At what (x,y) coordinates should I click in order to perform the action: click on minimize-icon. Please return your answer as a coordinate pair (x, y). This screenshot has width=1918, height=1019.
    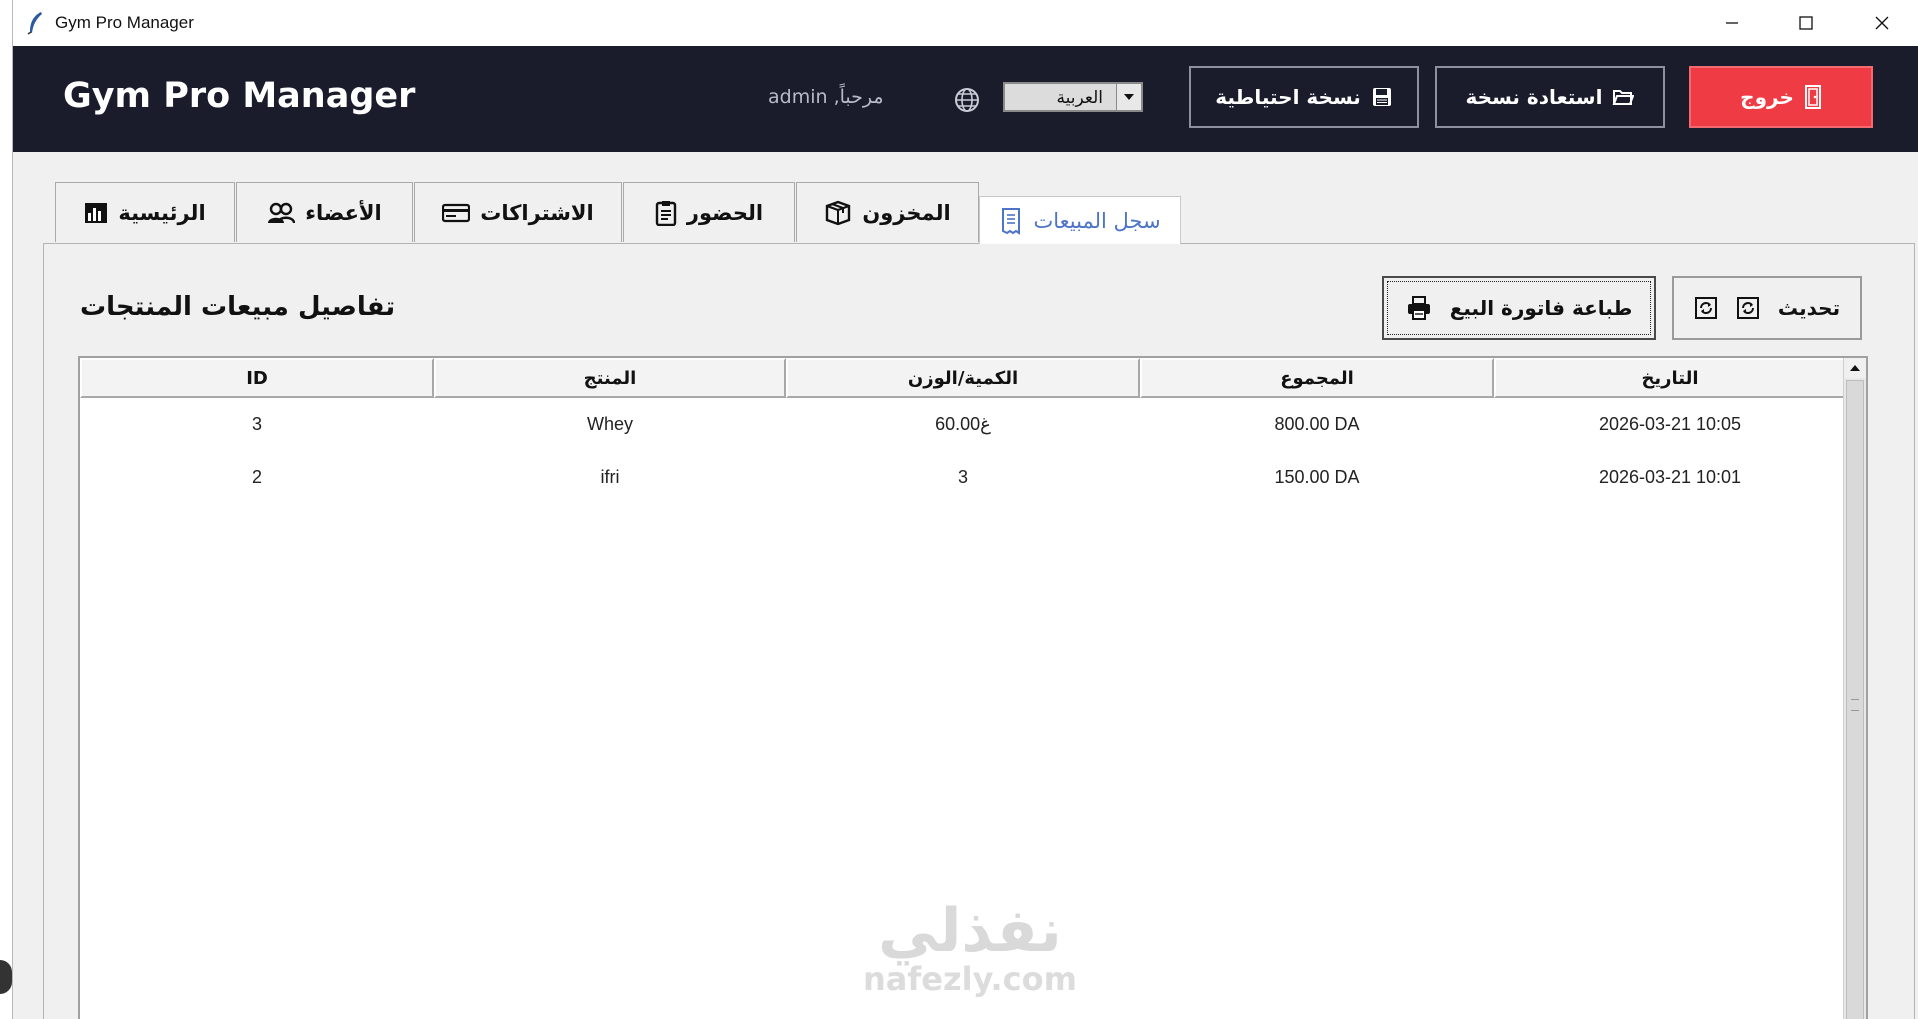
    Looking at the image, I should click on (1732, 23).